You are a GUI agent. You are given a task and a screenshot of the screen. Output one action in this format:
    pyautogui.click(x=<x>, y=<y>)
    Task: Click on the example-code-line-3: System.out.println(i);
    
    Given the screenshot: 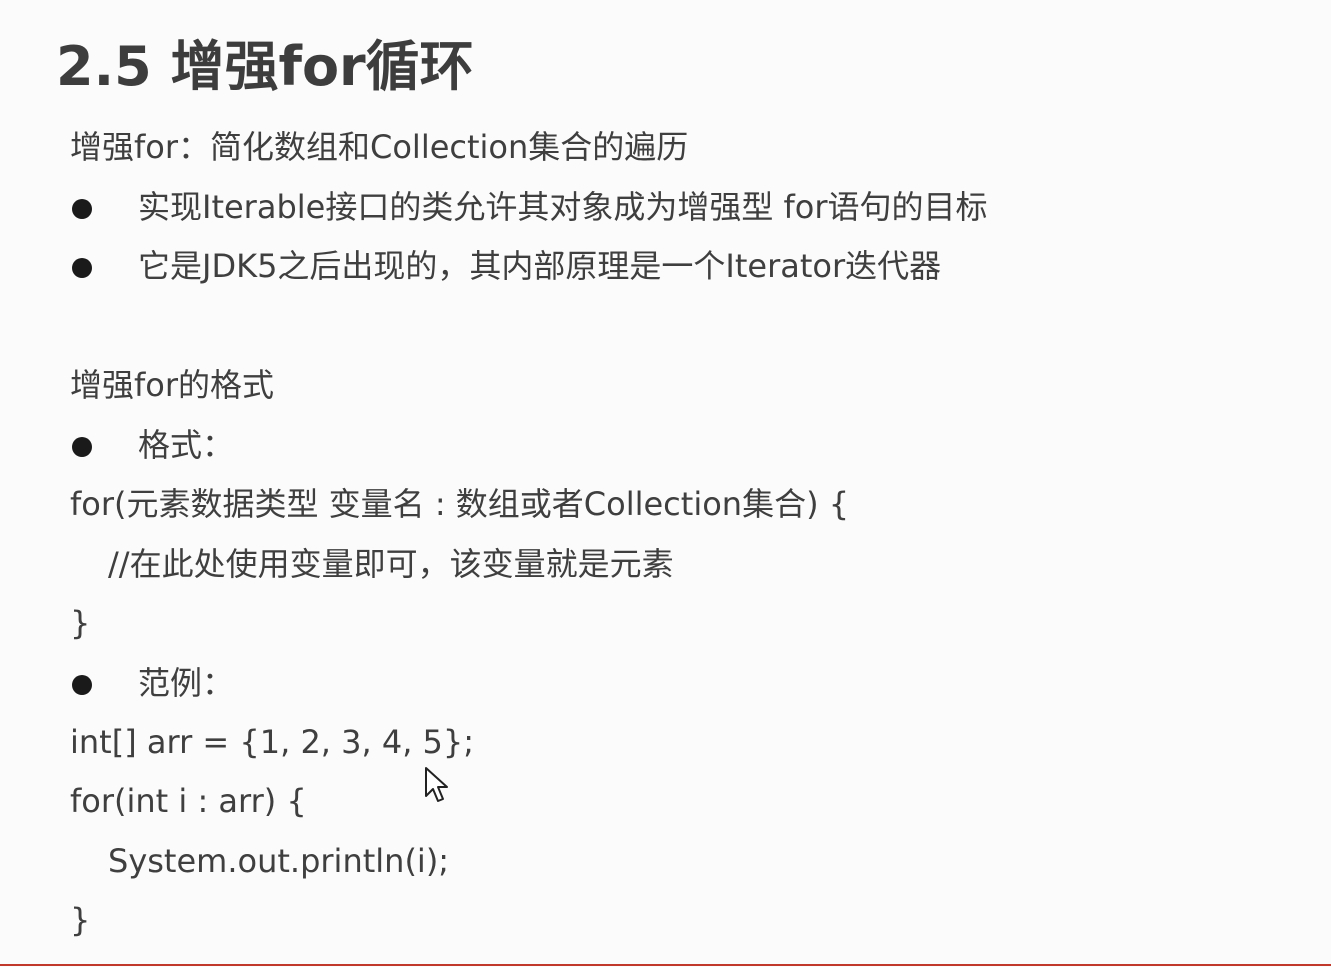 What is the action you would take?
    pyautogui.click(x=279, y=861)
    